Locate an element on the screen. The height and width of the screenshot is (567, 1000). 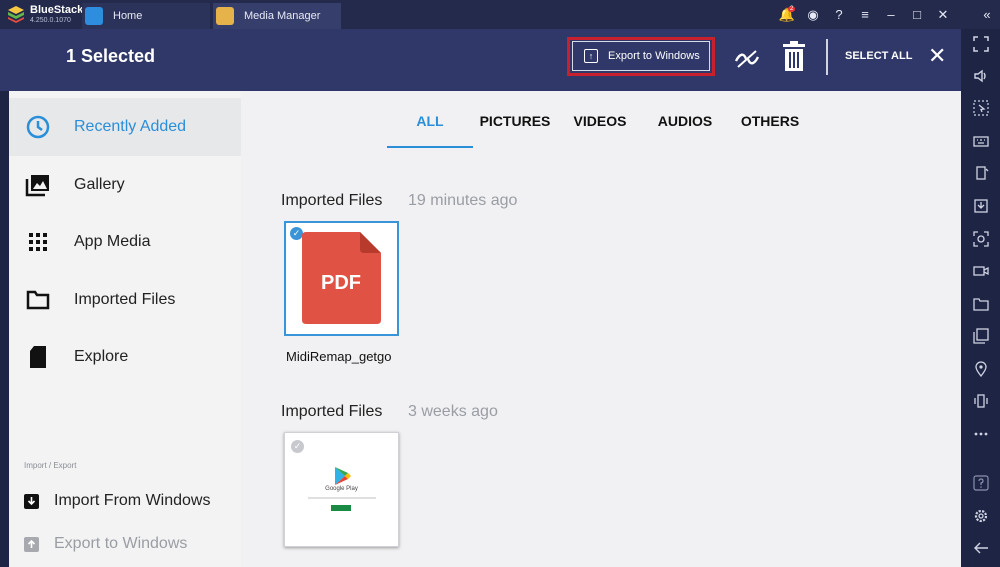
tab-media-manager: Media Manager is located at coordinates (277, 16).